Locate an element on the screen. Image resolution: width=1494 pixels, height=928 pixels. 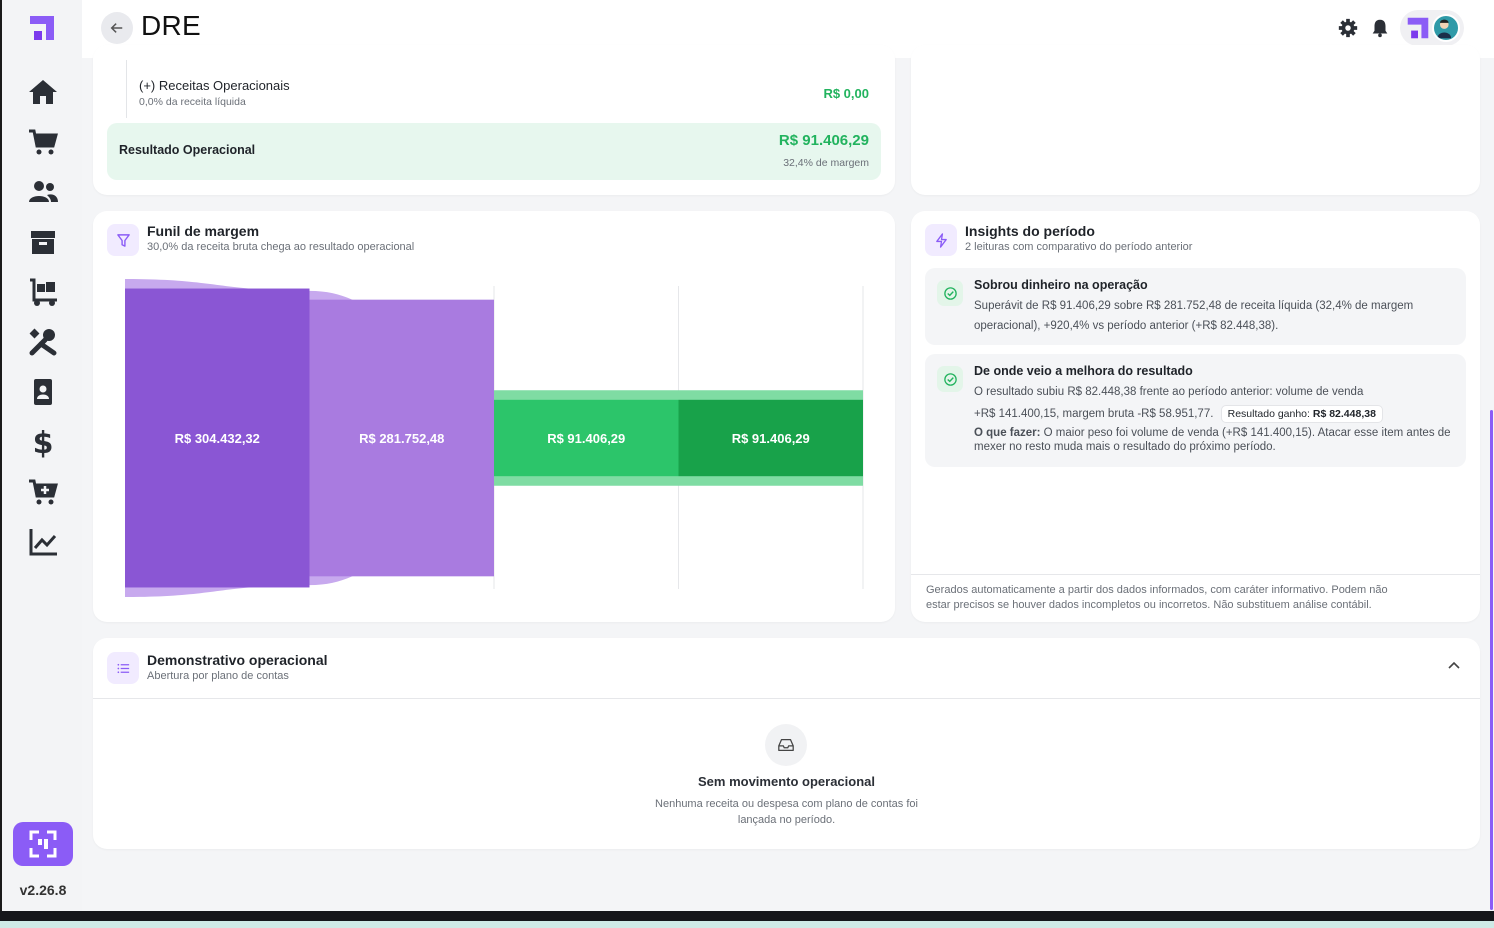
contact-icon is located at coordinates (43, 392).